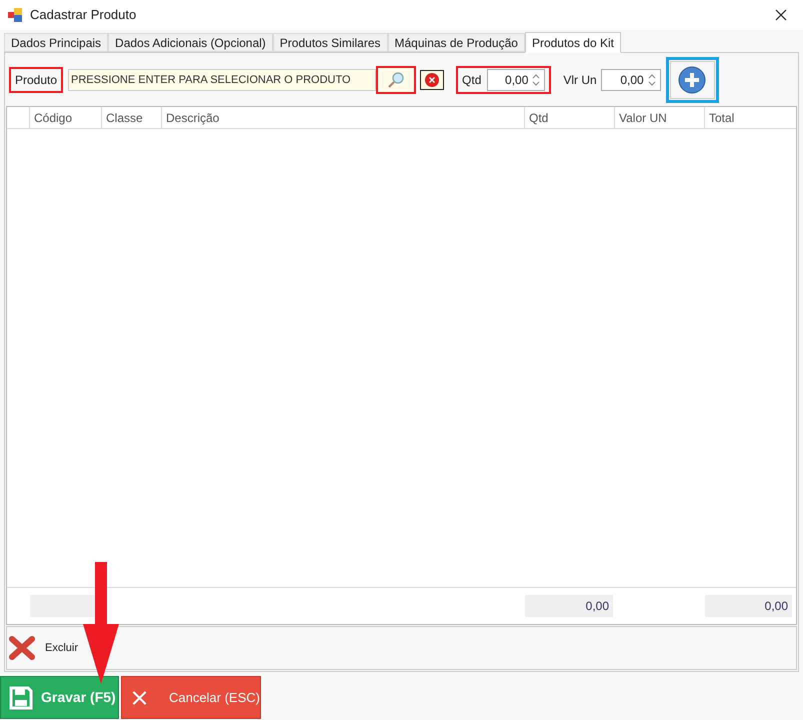  I want to click on tab: Produtos Similares, so click(330, 42).